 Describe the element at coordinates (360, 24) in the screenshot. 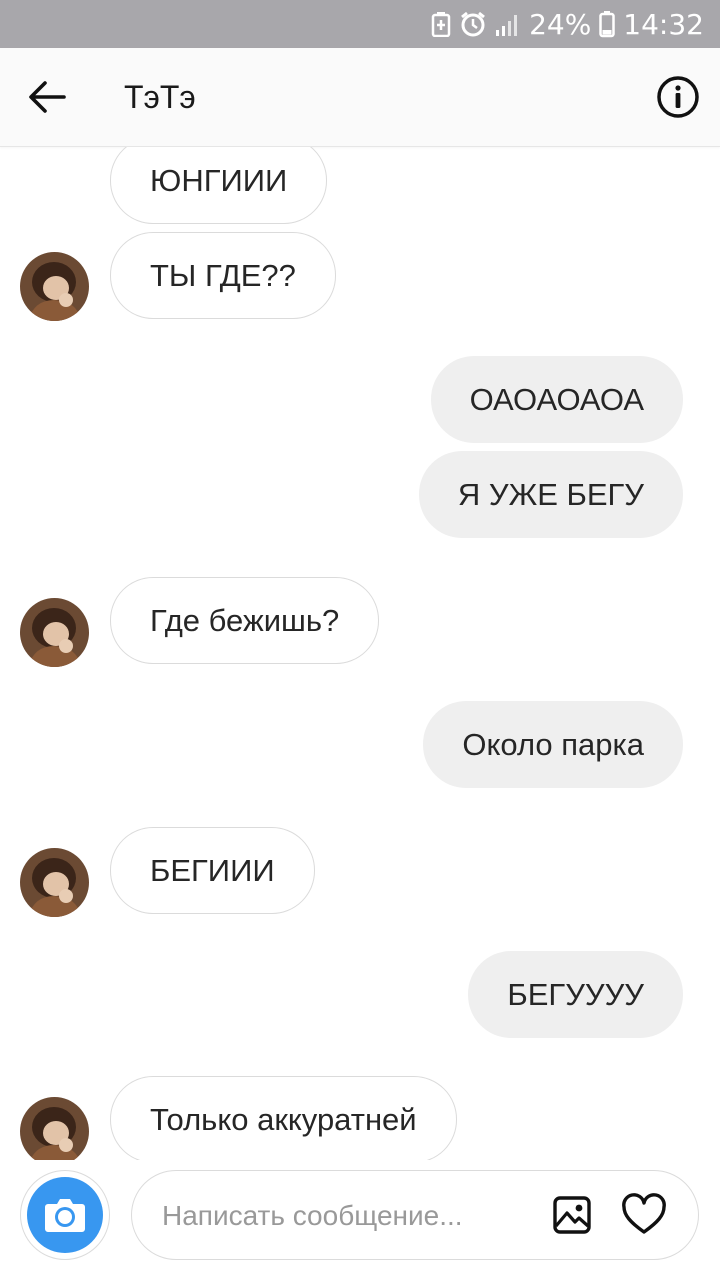

I see `status-bar: 24% 14:32` at that location.